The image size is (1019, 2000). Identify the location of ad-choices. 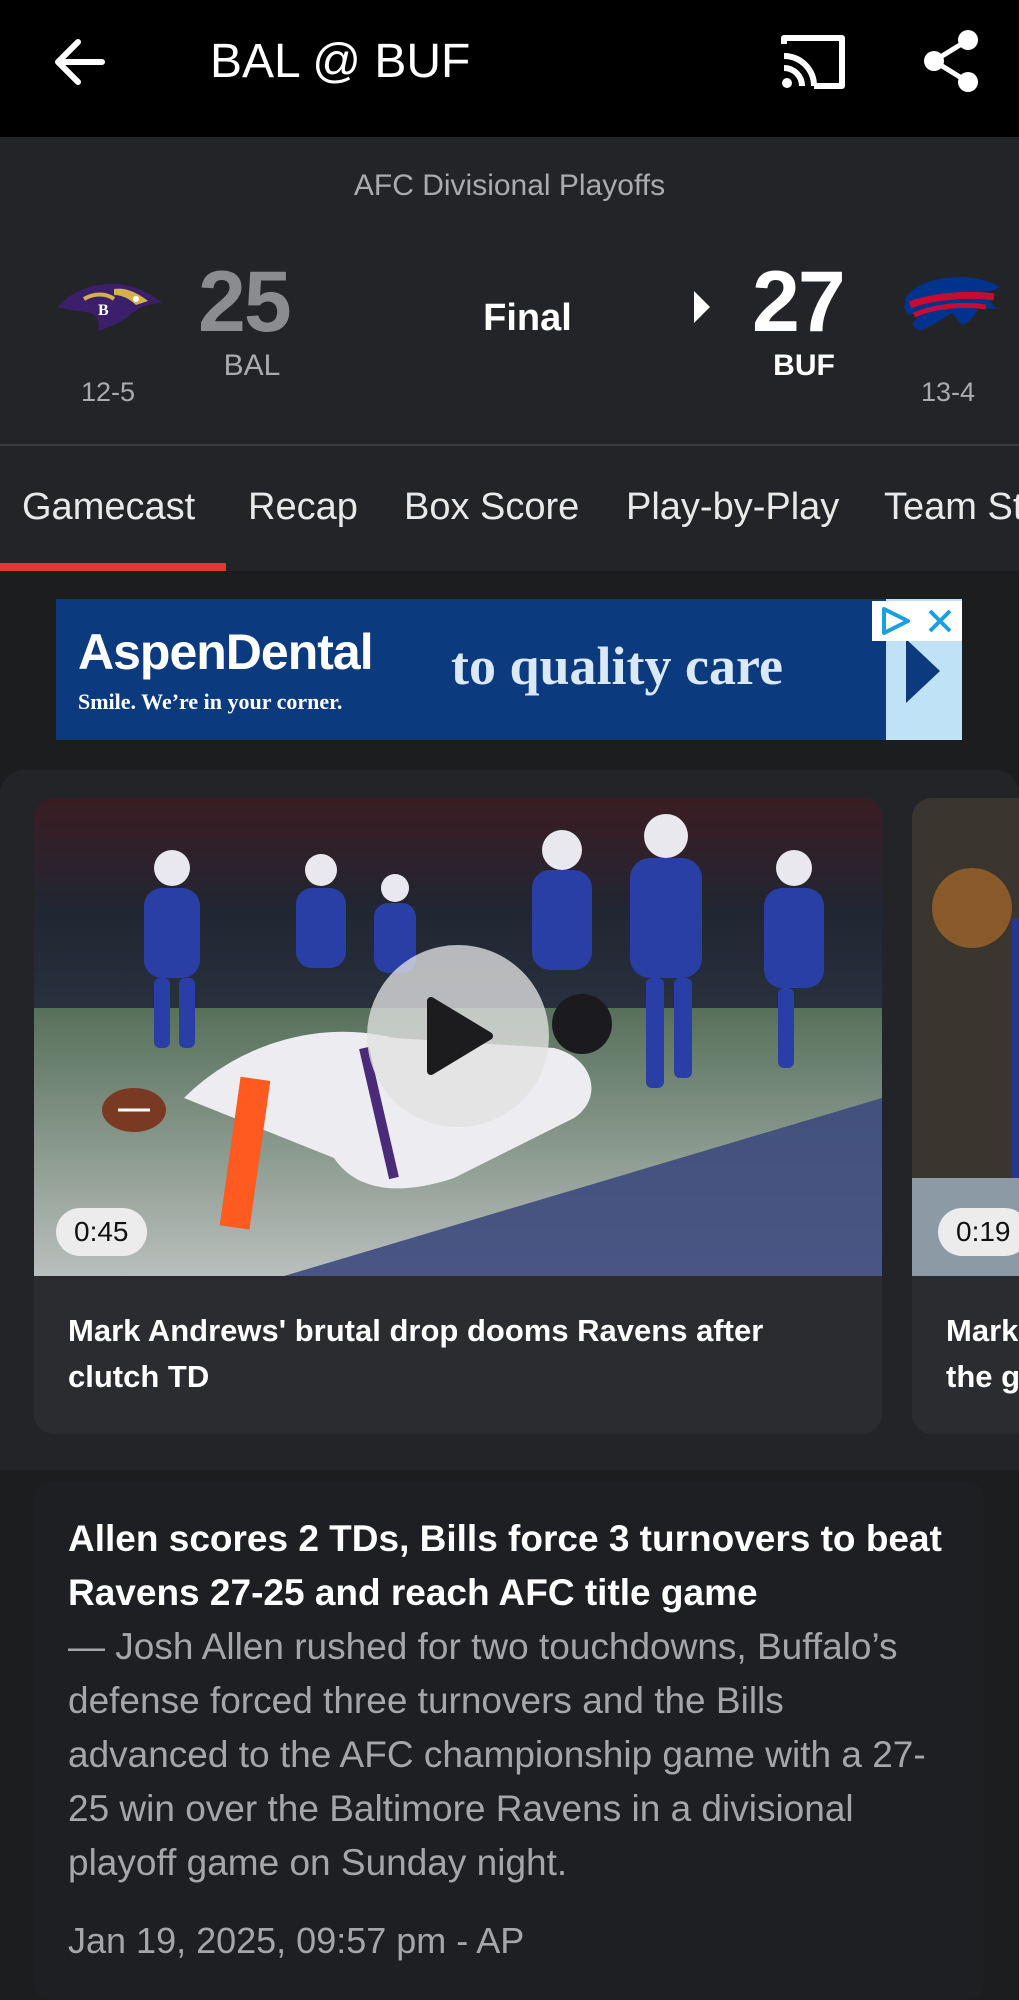
(917, 621).